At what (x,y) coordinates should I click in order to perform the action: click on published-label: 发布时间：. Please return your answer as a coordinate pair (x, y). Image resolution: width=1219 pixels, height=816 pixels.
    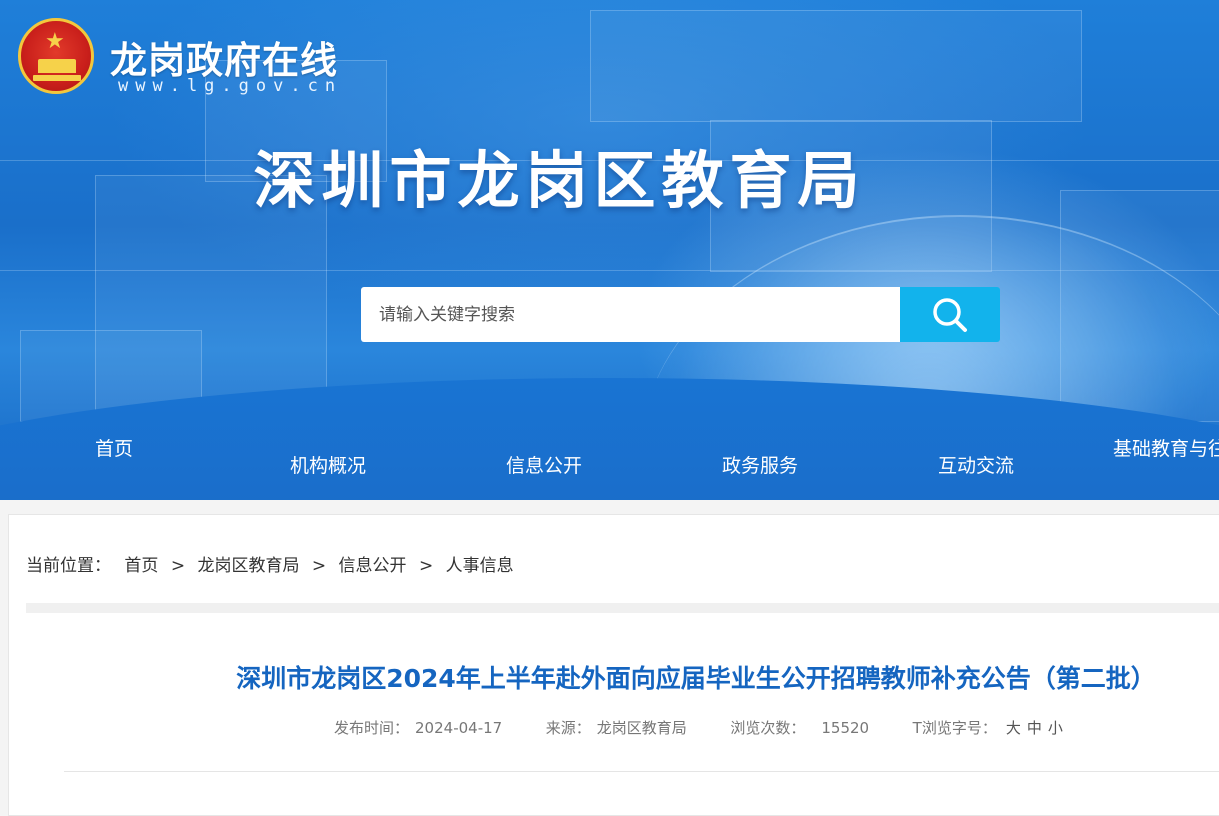
    Looking at the image, I should click on (372, 728).